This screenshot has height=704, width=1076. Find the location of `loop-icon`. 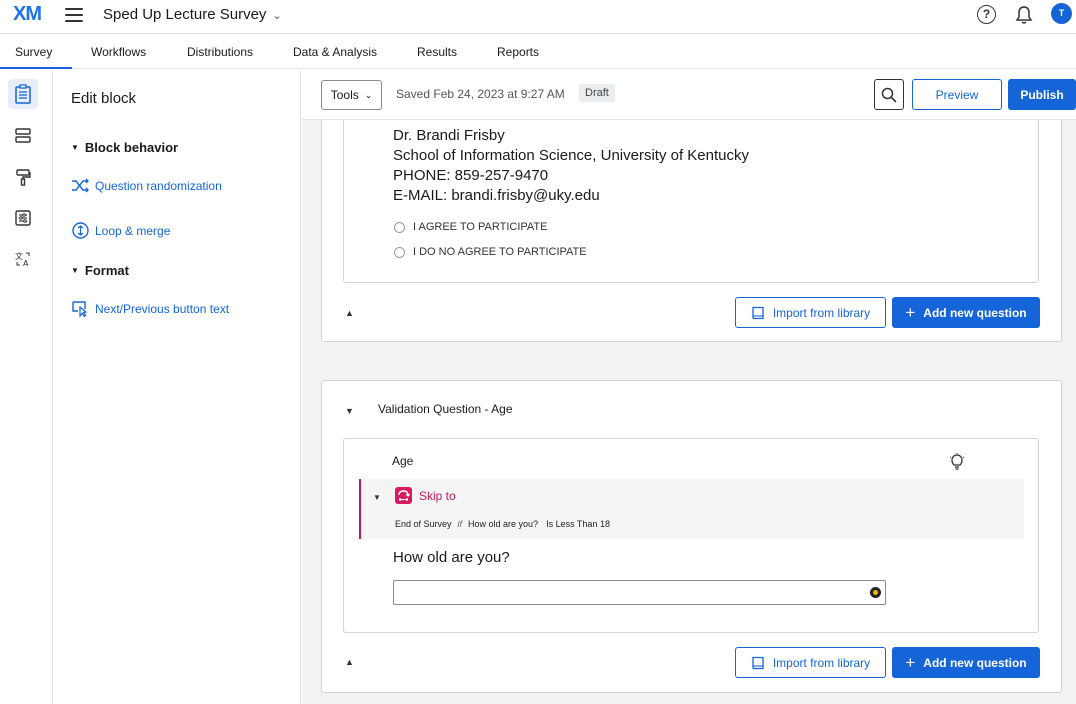

loop-icon is located at coordinates (80, 230).